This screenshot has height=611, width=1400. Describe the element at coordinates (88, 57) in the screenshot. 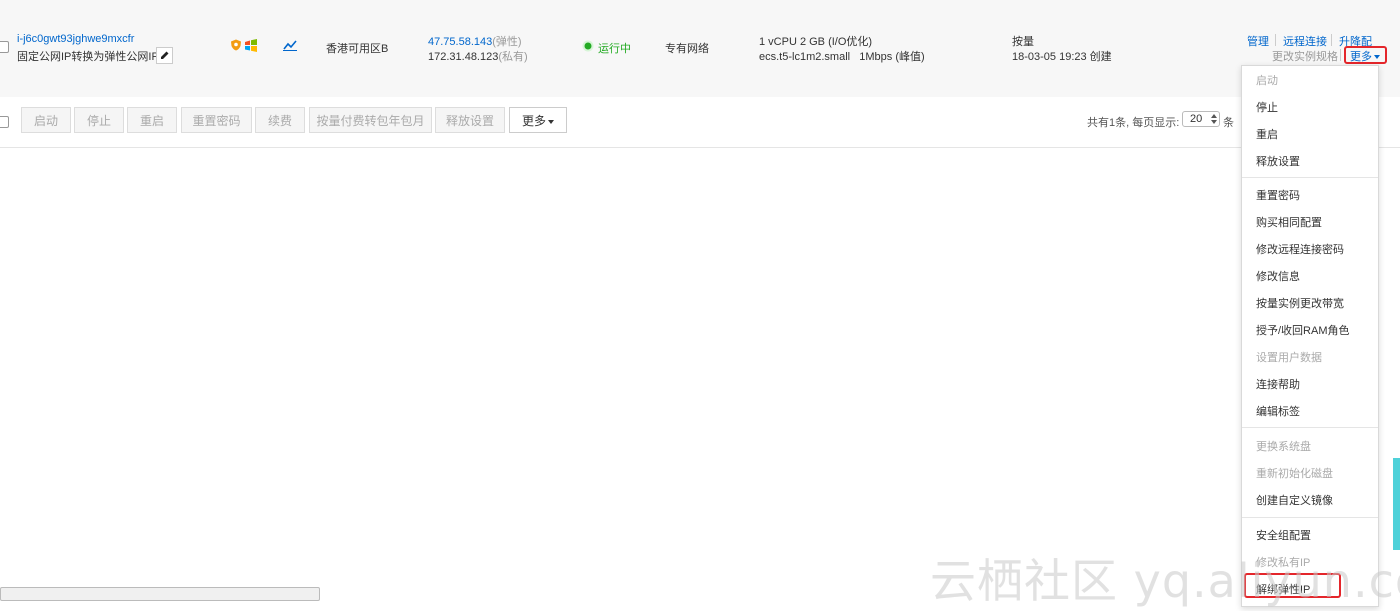

I see `instance-name: 固定公网IP转换为弹性公网IP` at that location.